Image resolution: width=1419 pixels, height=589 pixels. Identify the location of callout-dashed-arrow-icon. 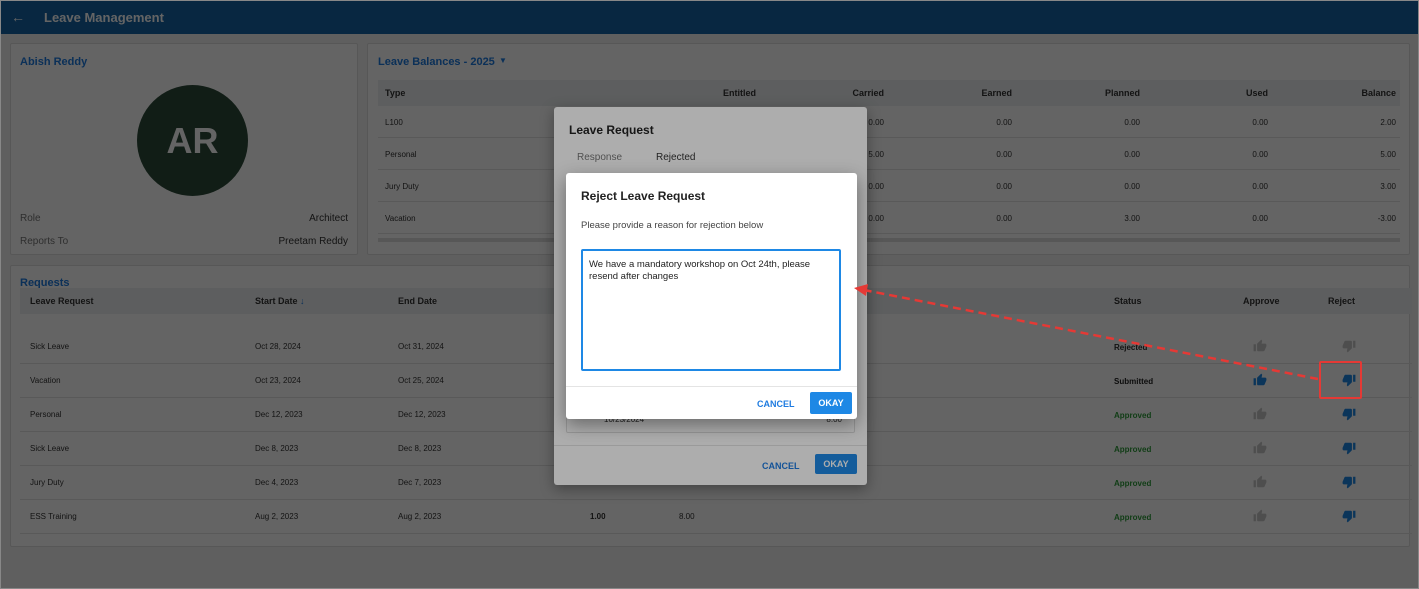
(1086, 332).